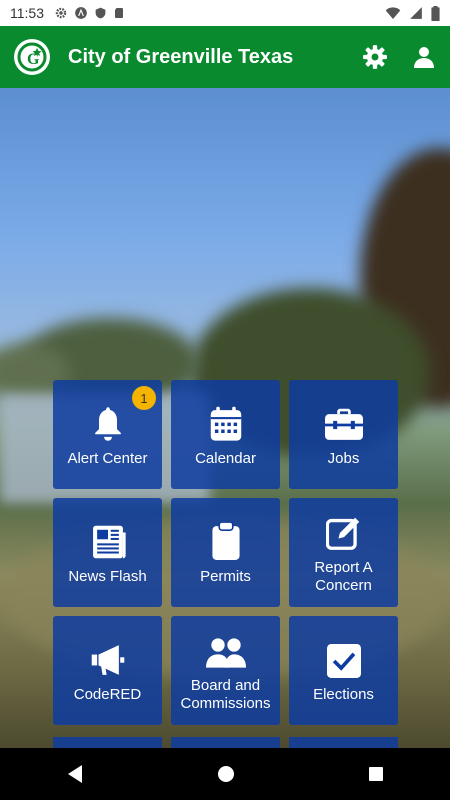  Describe the element at coordinates (225, 670) in the screenshot. I see `board-commissions-tile: Board and Commissions` at that location.